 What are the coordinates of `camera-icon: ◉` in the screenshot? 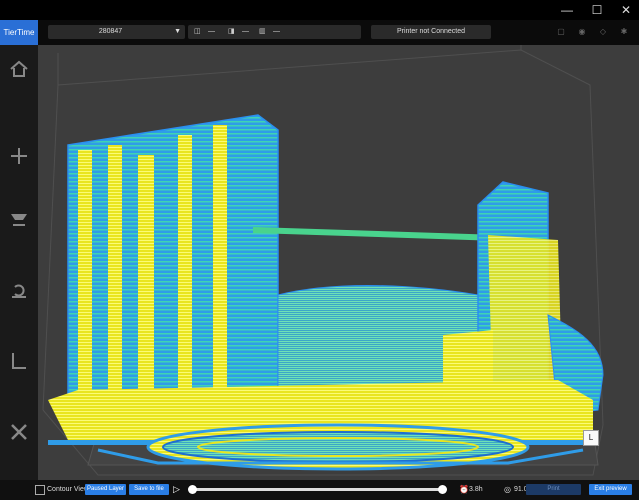 It's located at (582, 32).